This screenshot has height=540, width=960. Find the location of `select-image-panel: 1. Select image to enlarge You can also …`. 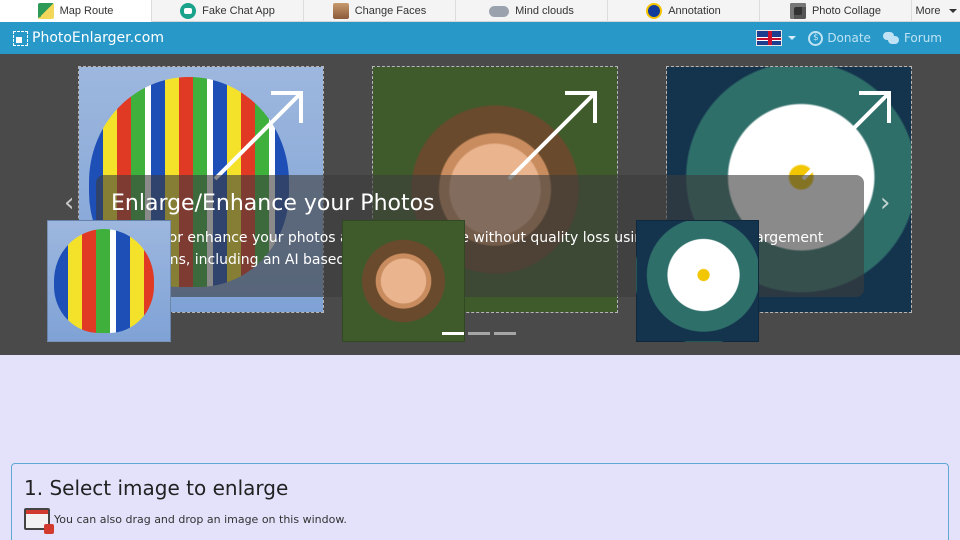

select-image-panel: 1. Select image to enlarge You can also … is located at coordinates (480, 501).